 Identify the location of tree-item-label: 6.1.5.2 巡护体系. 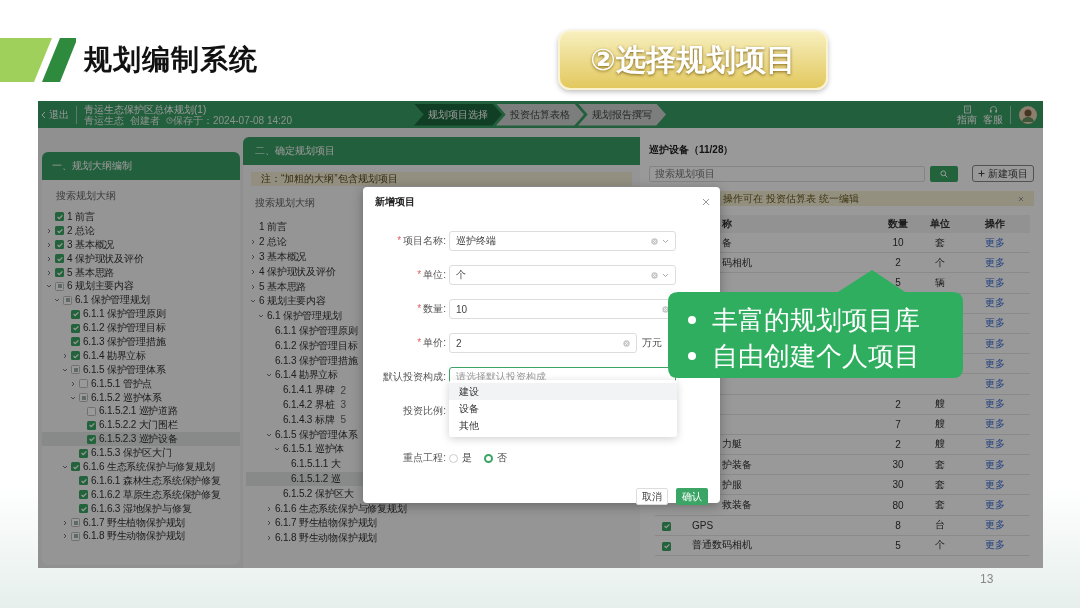
(126, 397).